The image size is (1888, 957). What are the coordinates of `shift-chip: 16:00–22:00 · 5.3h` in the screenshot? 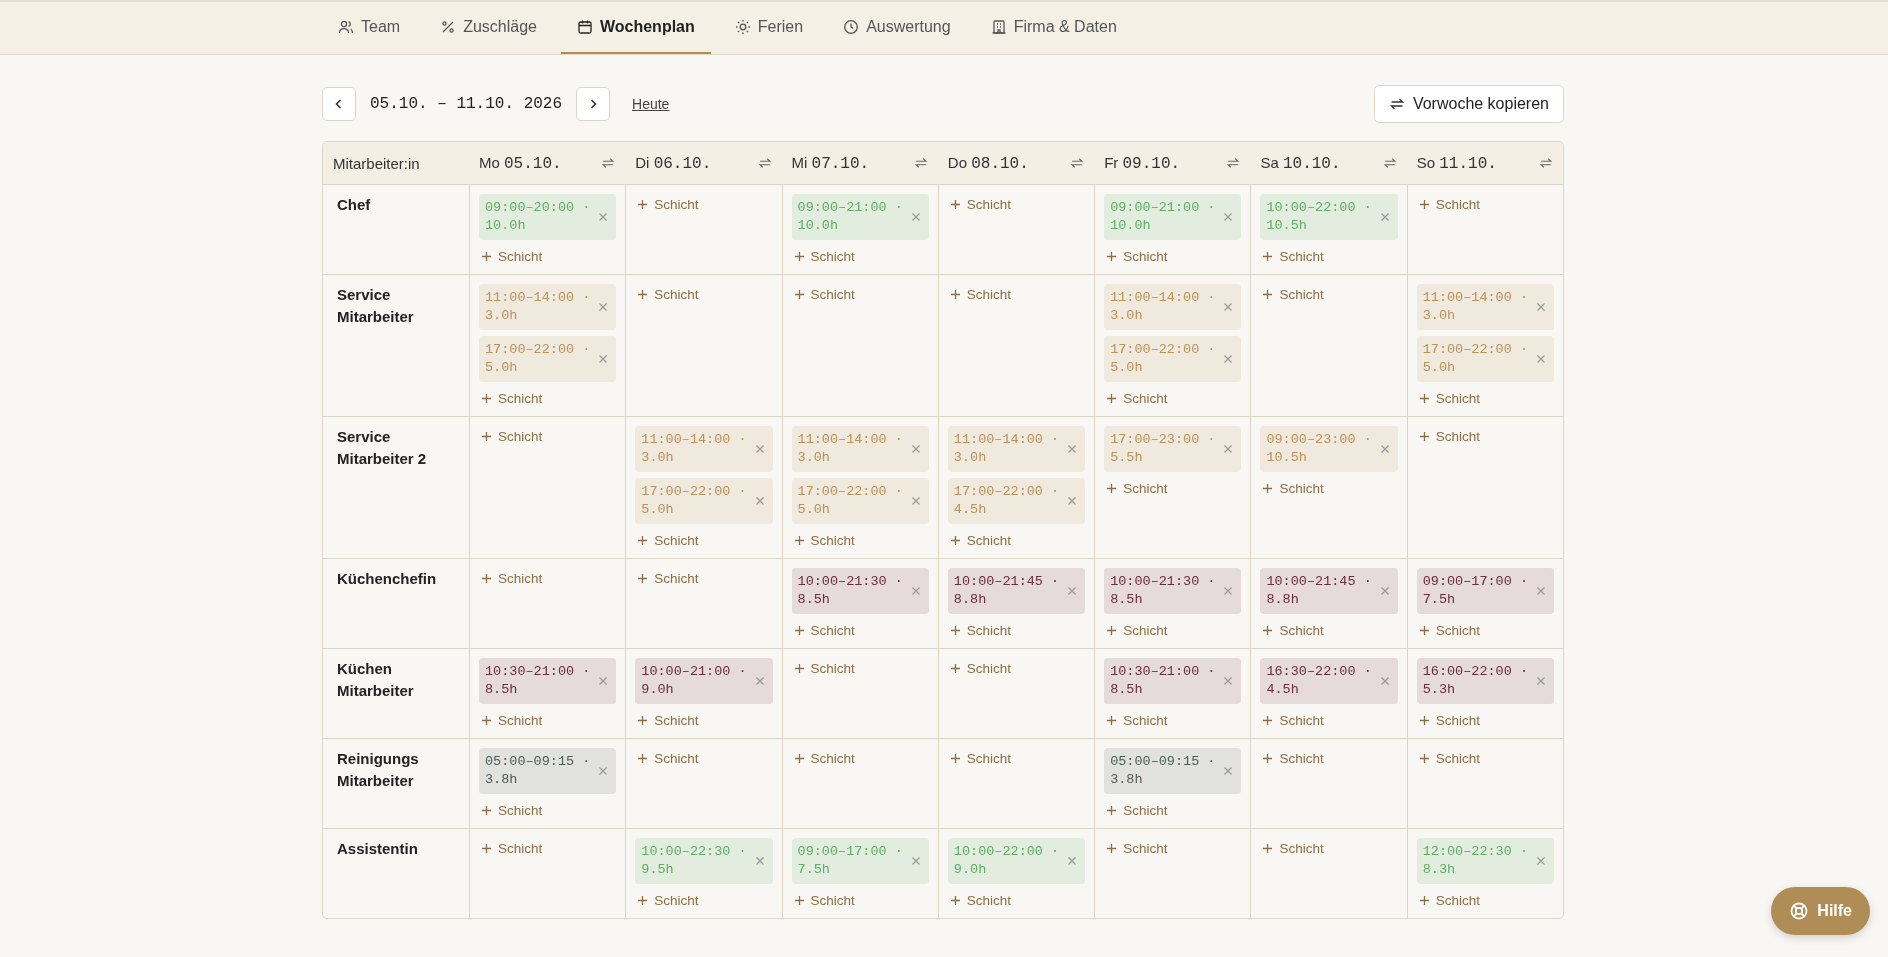 It's located at (1485, 681).